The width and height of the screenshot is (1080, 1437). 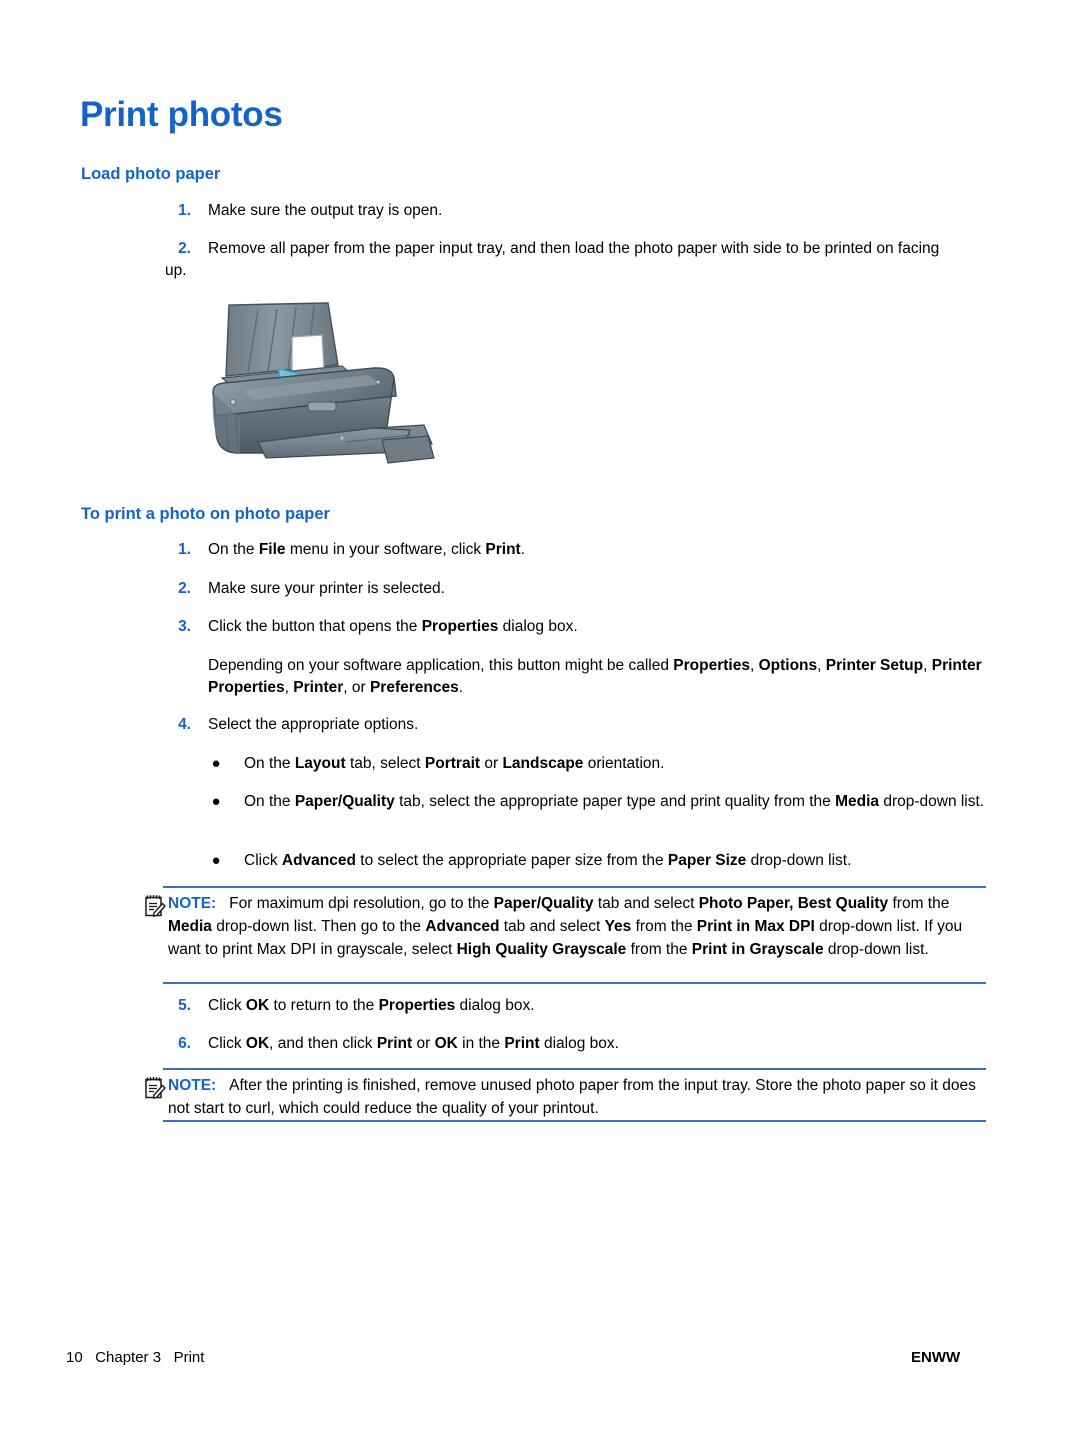 I want to click on list-item: 4. Select the appropriate options., so click(x=565, y=725).